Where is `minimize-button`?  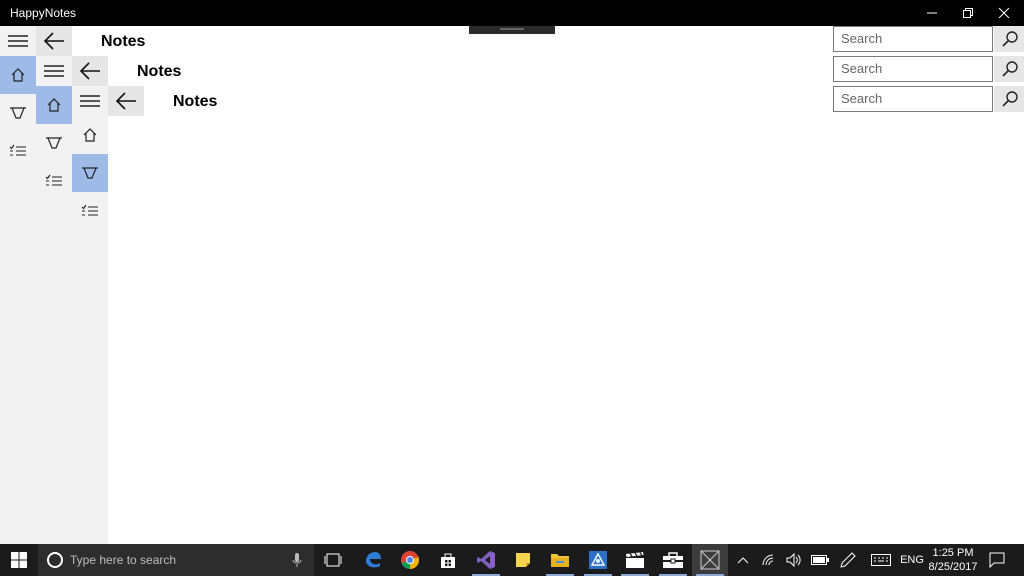
minimize-button is located at coordinates (932, 13).